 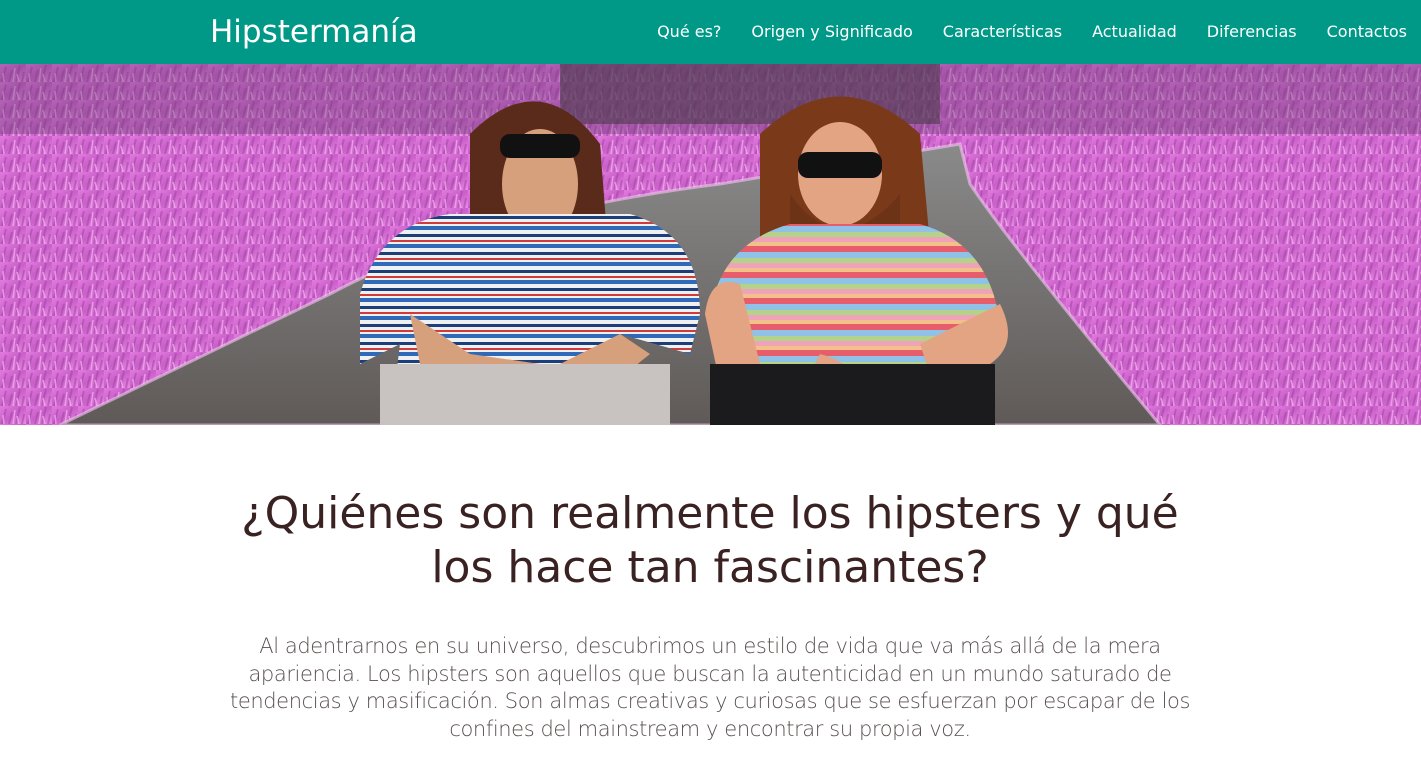 I want to click on nav-link-caracteristicas: Características, so click(x=1002, y=32).